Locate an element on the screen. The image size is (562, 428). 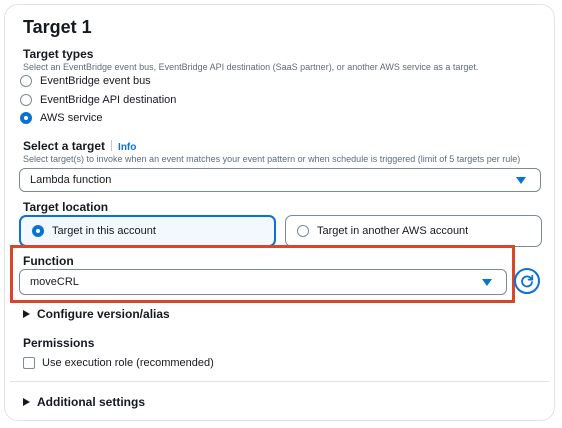
target-service-select: Lambda function is located at coordinates (280, 180).